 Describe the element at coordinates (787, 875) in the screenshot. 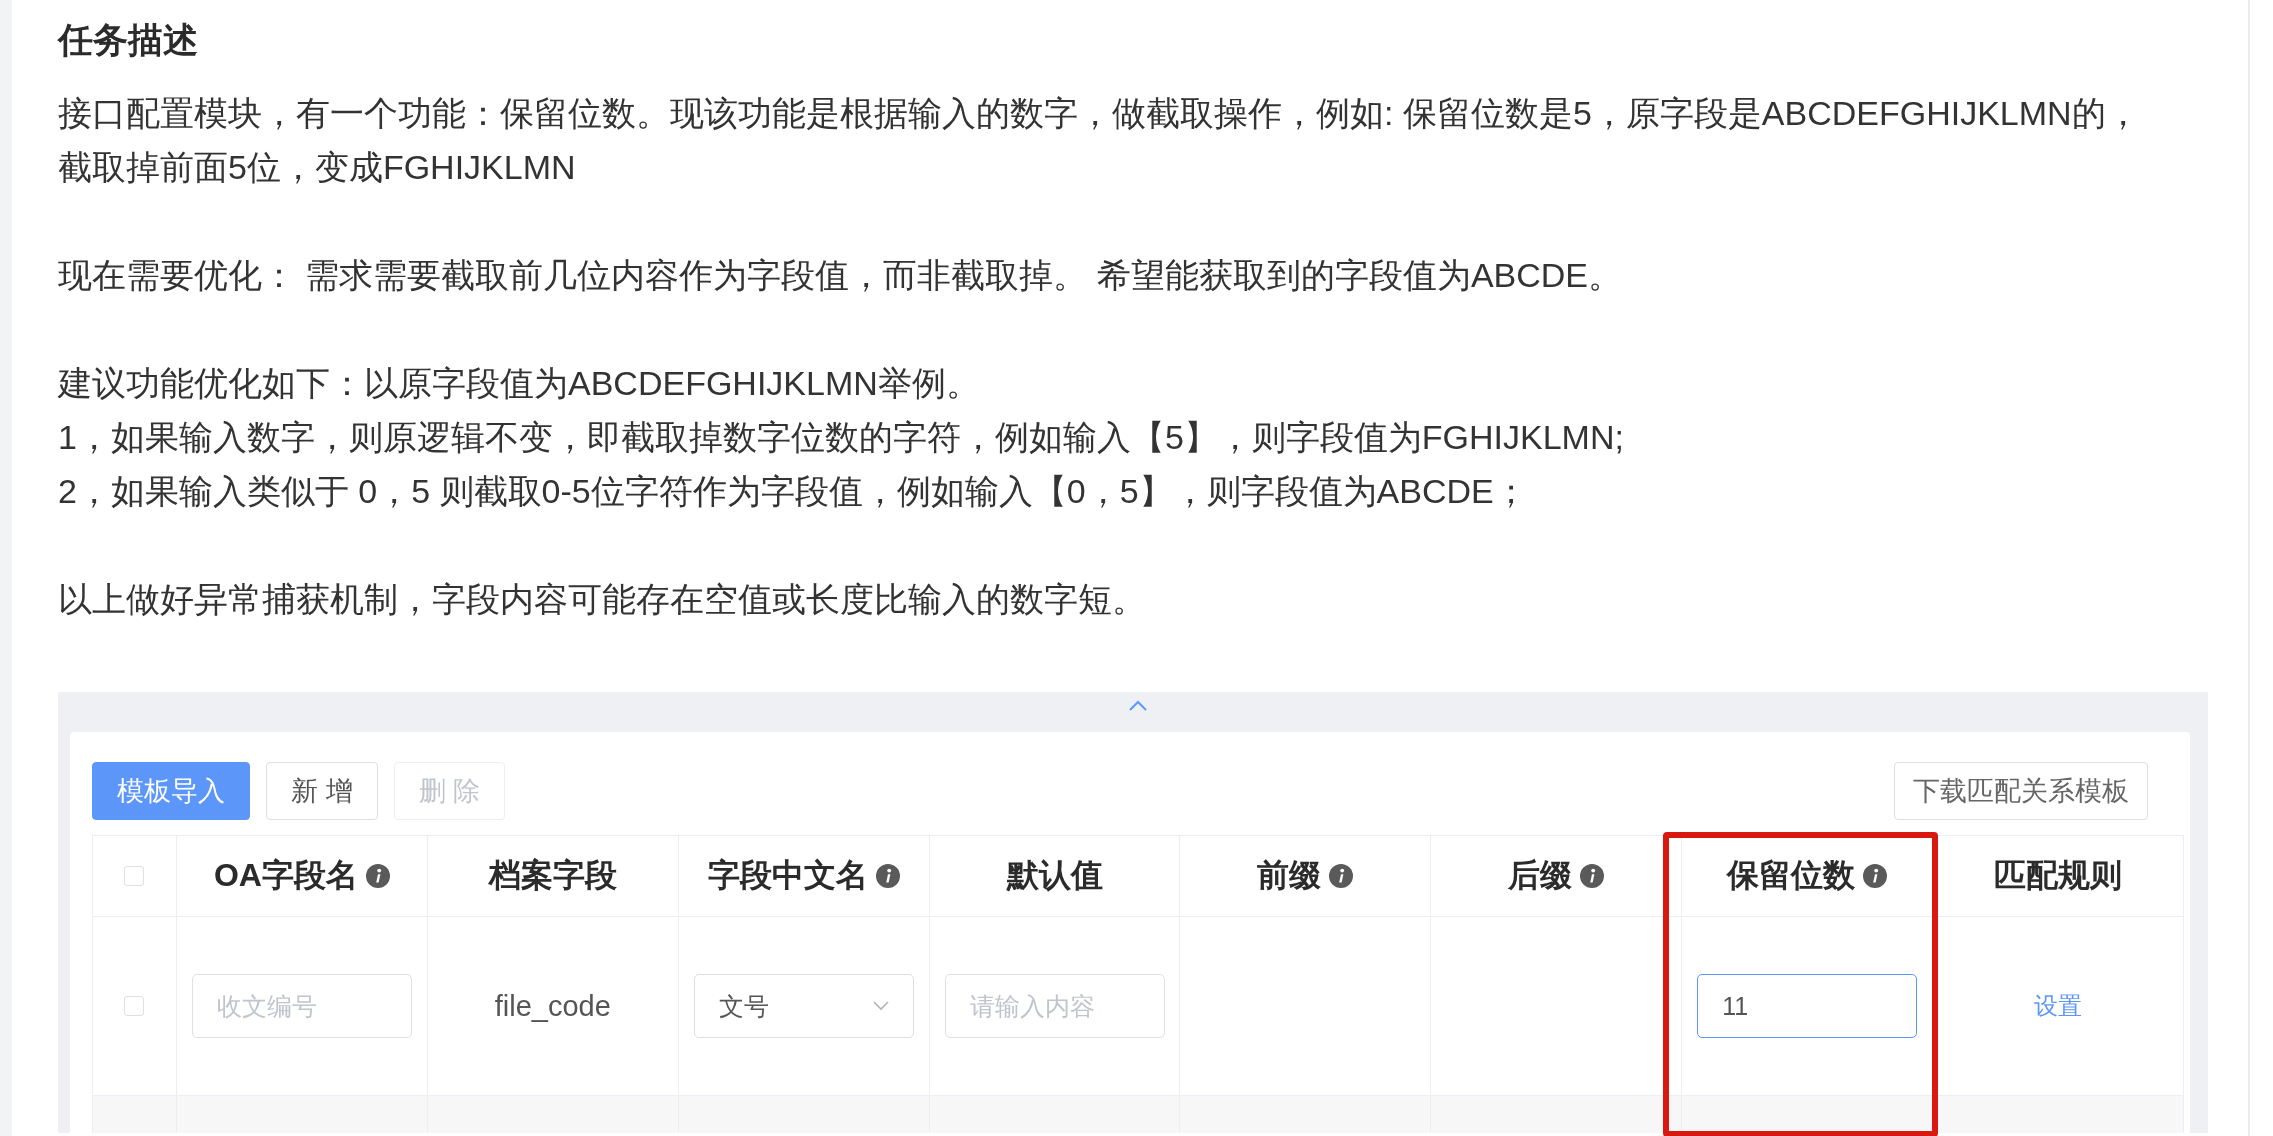

I see `column-header: 字段中文名` at that location.